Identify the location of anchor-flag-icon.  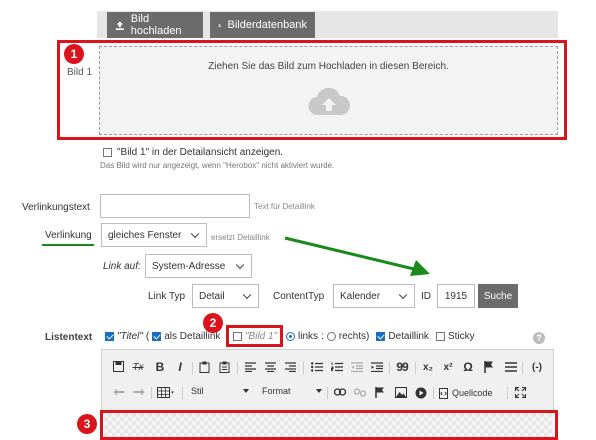
(380, 392).